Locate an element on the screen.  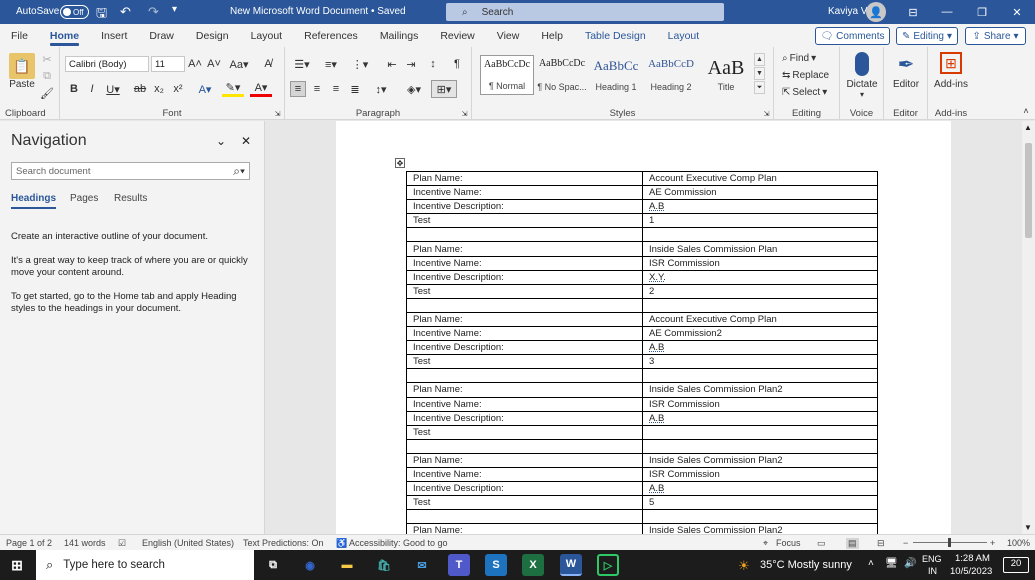
search-document-input: Search document ⌕▾ is located at coordinates (130, 171).